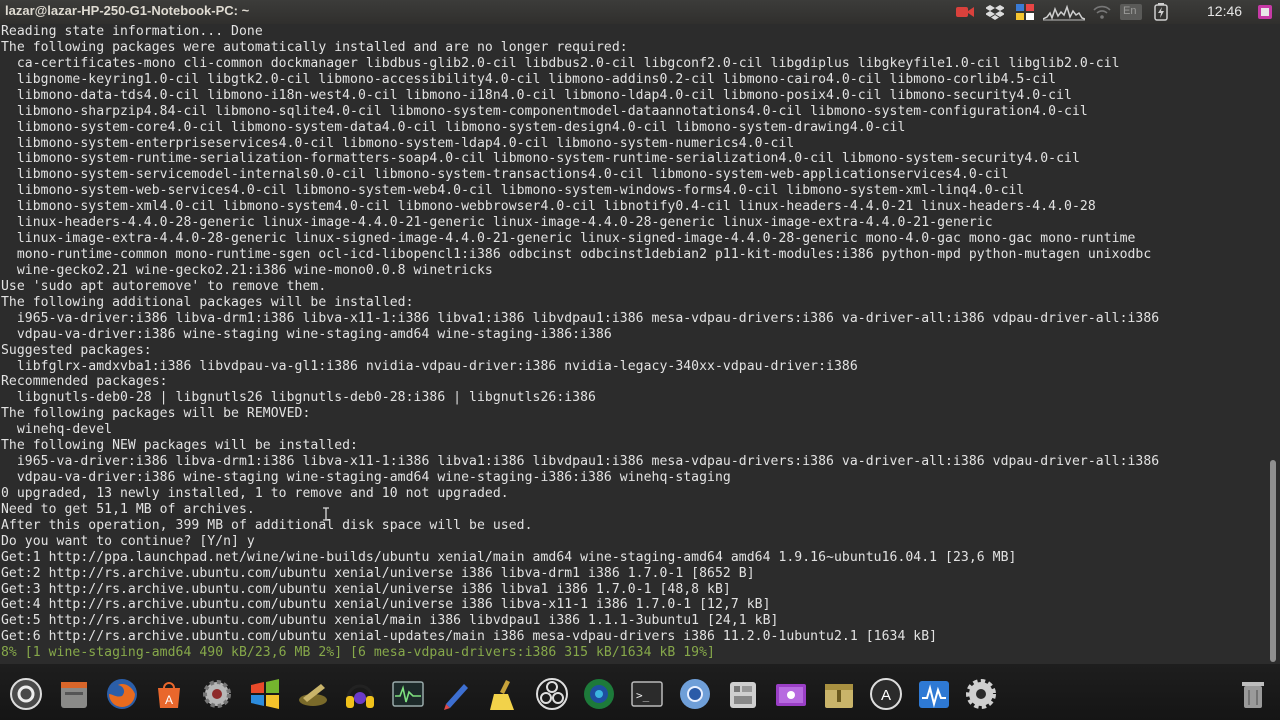  I want to click on audio-headphones-icon, so click(360, 694).